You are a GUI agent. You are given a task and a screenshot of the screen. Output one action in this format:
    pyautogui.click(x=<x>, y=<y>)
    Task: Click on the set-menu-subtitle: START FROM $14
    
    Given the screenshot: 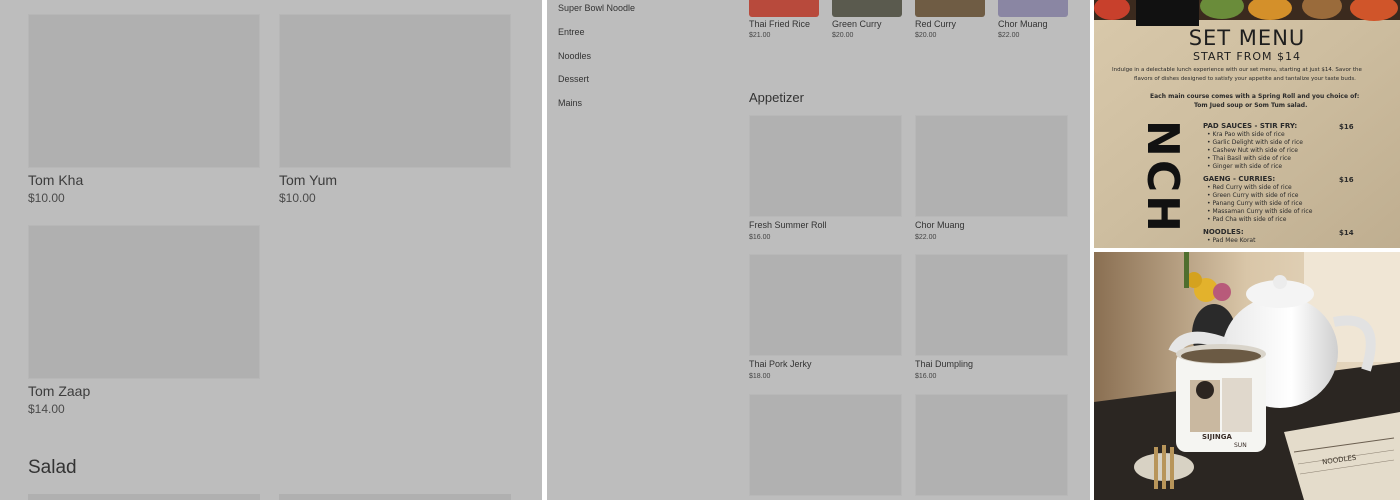 What is the action you would take?
    pyautogui.click(x=1247, y=56)
    